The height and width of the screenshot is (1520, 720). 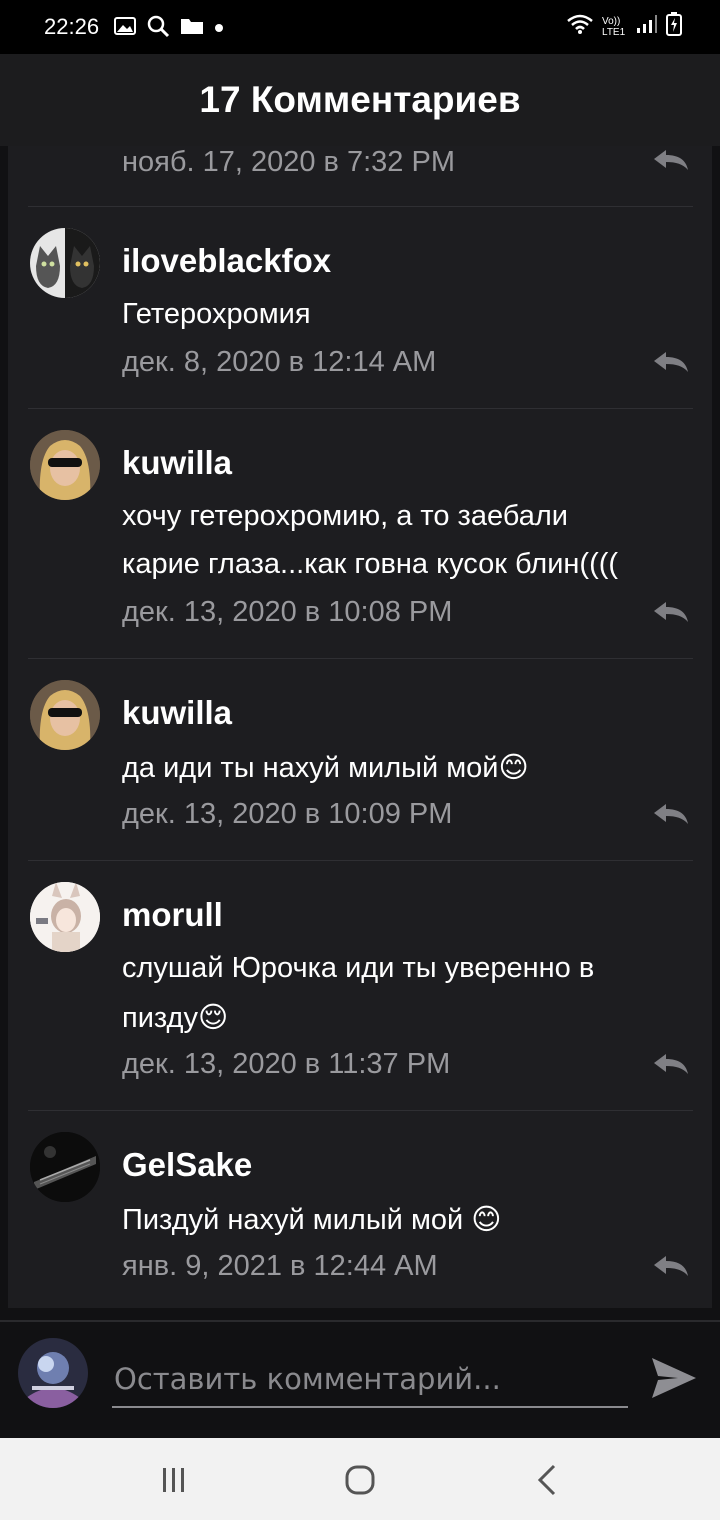 I want to click on app-header: 17 Комментариев, so click(x=360, y=100).